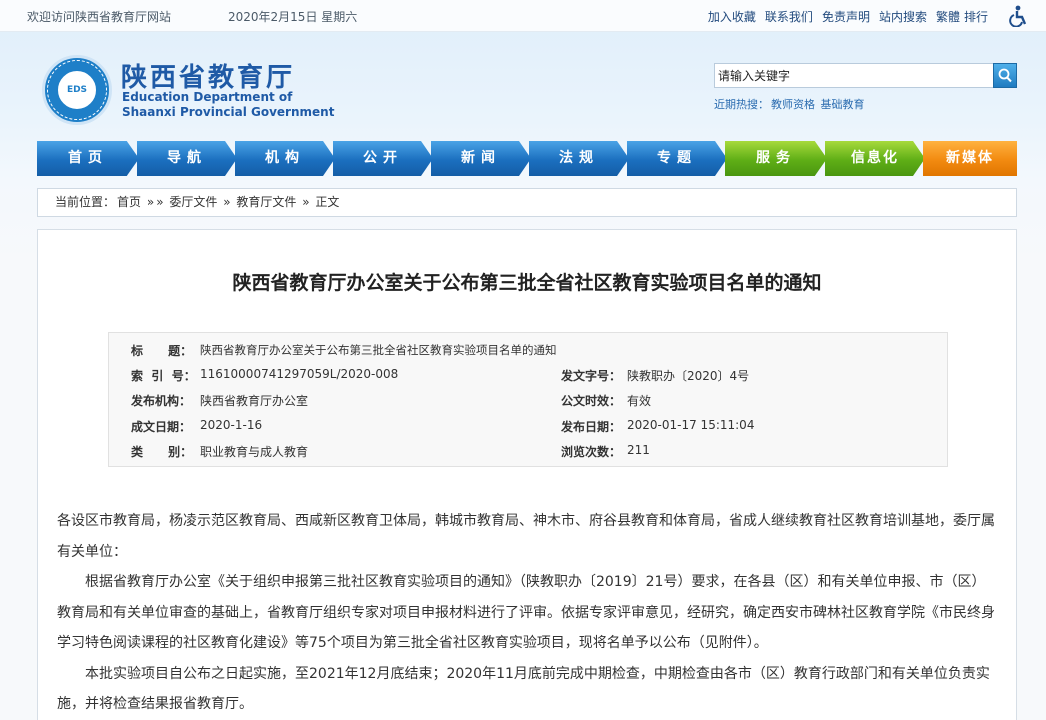 The image size is (1046, 720). I want to click on nav-regulations: 法规, so click(579, 158).